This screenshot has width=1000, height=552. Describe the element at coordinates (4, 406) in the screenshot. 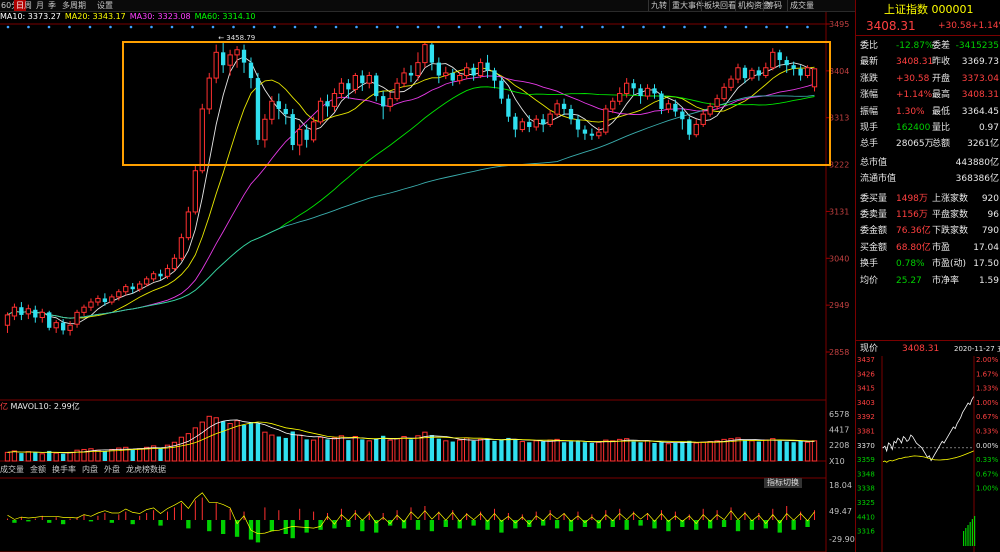

I see `volume-unit: 亿` at that location.